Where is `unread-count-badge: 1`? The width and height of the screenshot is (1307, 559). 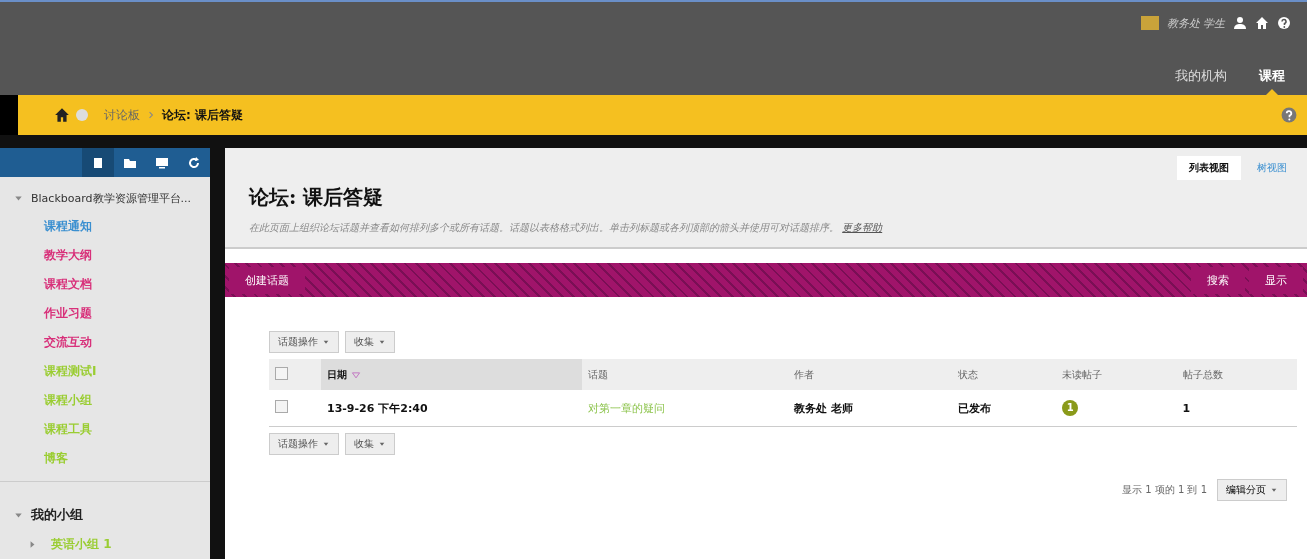
unread-count-badge: 1 is located at coordinates (1070, 408).